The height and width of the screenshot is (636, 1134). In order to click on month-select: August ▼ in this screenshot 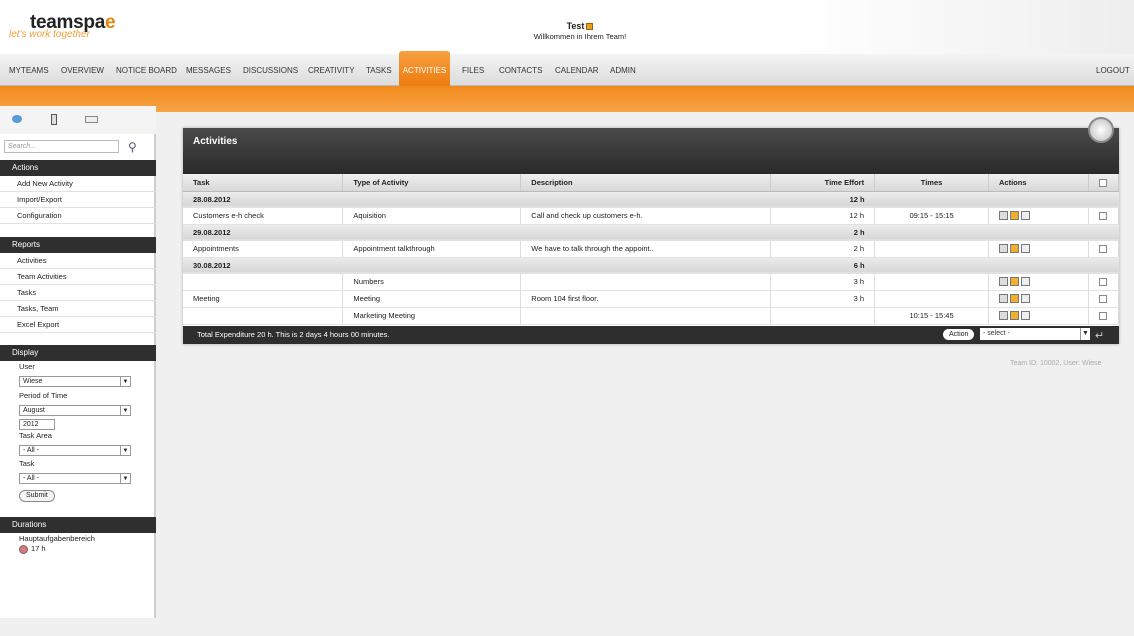, I will do `click(75, 410)`.